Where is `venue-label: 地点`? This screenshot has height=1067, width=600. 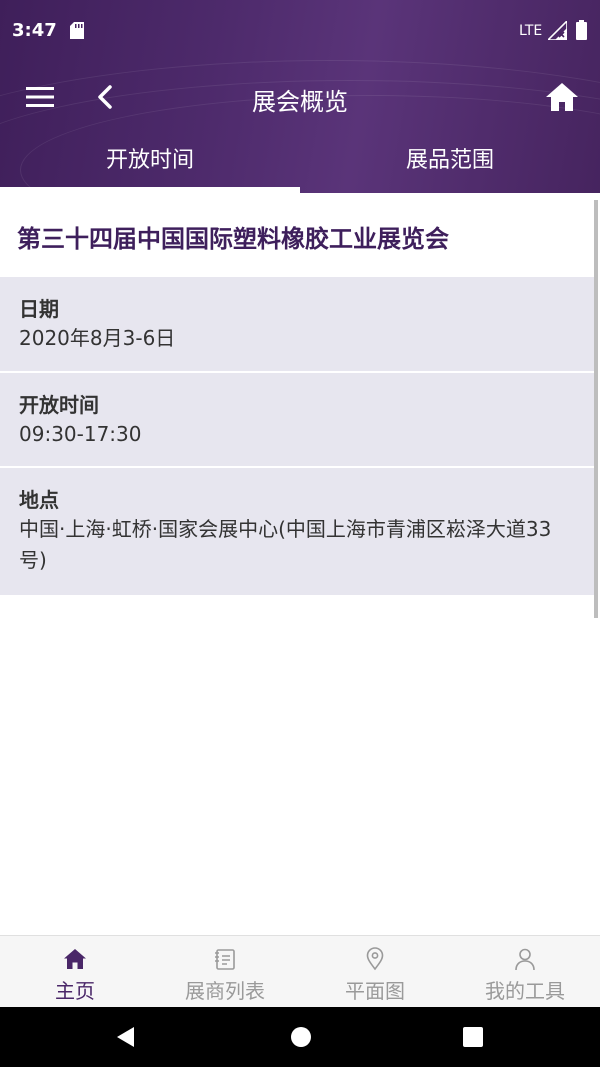
venue-label: 地点 is located at coordinates (39, 500).